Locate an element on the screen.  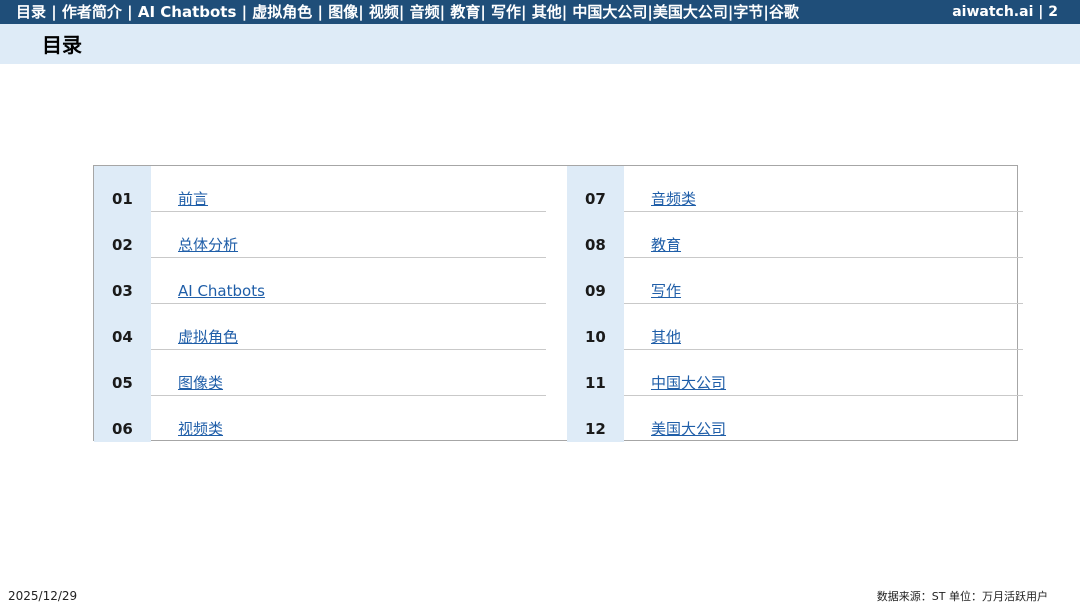
toc-link-preface: 前言 is located at coordinates (193, 199).